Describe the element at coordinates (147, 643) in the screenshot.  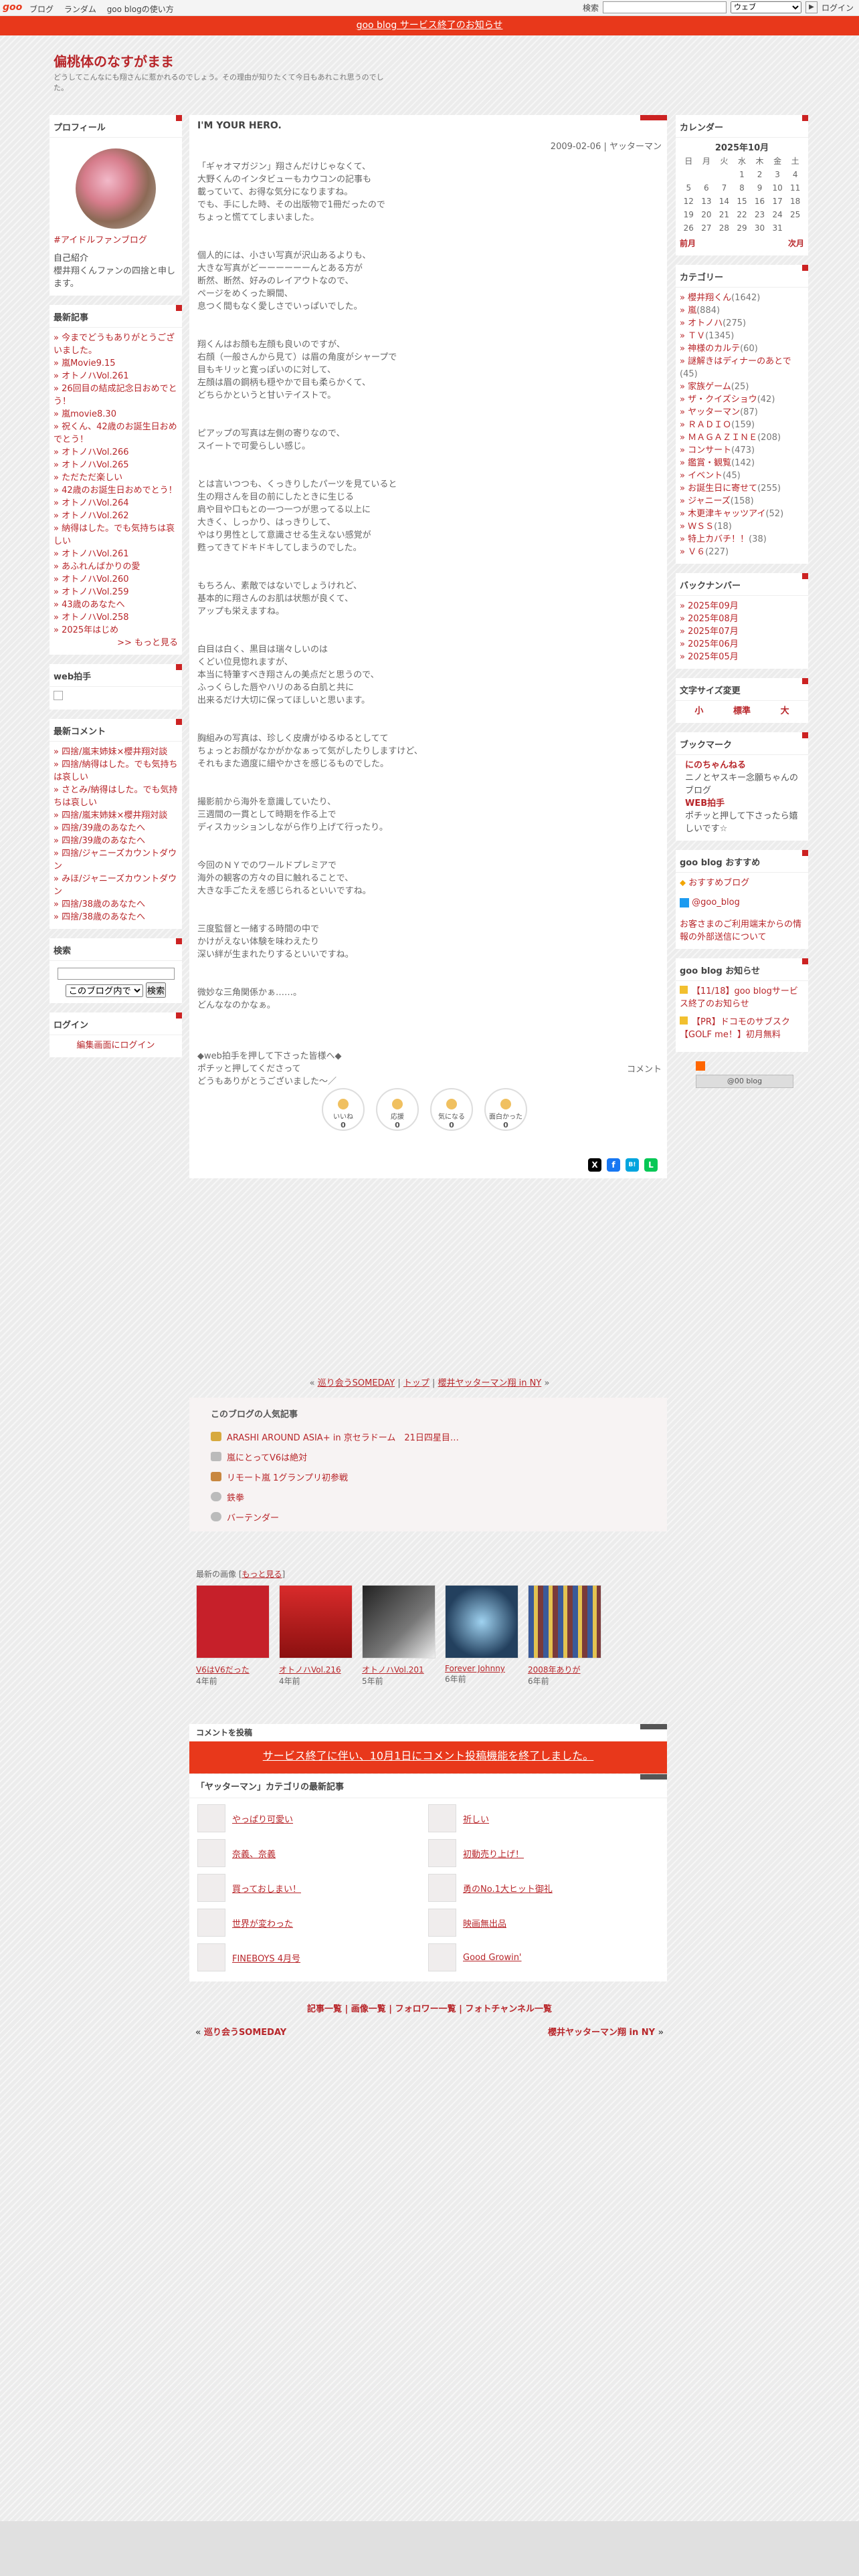
I see `recent-more-link: >> もっと見る` at that location.